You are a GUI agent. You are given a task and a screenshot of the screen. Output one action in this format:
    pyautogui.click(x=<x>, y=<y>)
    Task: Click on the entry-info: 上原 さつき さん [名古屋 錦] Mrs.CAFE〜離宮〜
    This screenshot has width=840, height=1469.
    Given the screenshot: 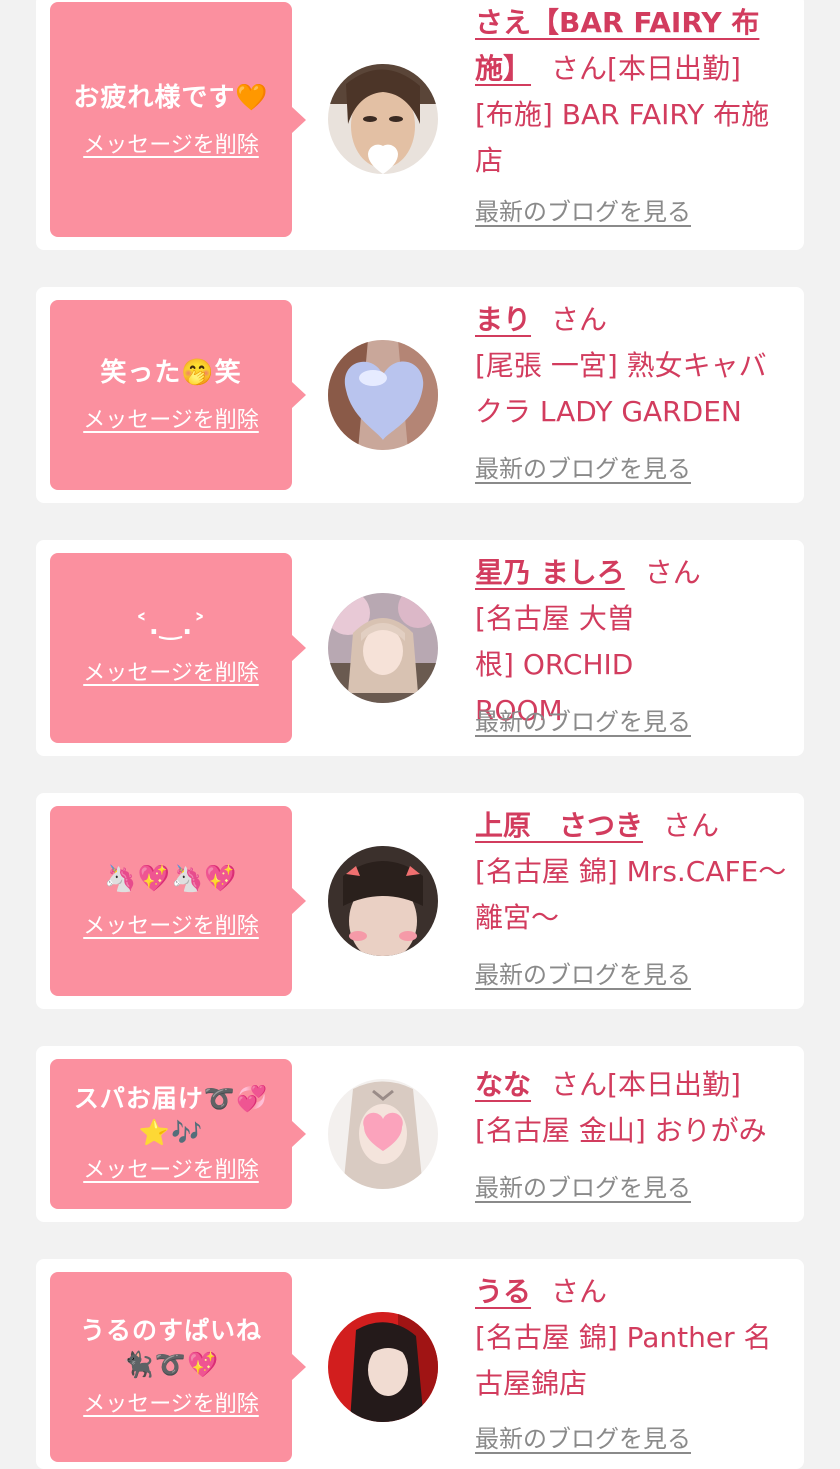 What is the action you would take?
    pyautogui.click(x=634, y=872)
    